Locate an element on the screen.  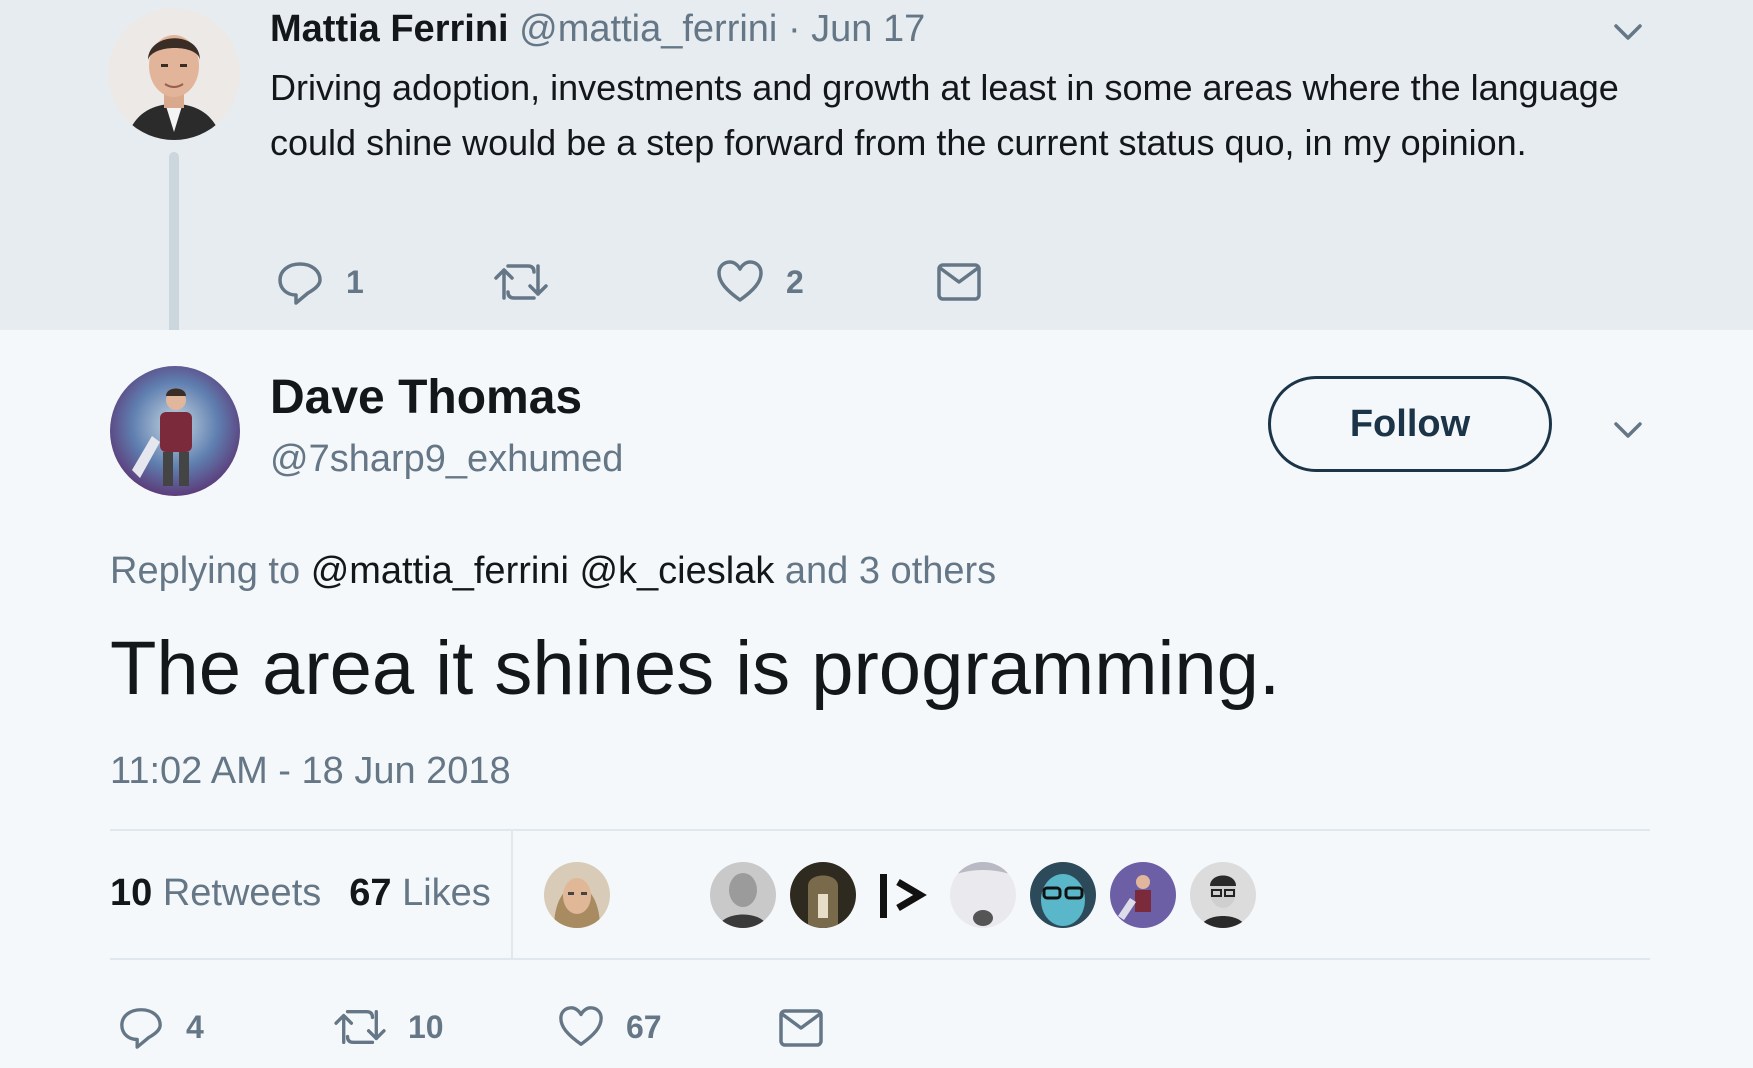
like-count: 67 is located at coordinates (644, 1026).